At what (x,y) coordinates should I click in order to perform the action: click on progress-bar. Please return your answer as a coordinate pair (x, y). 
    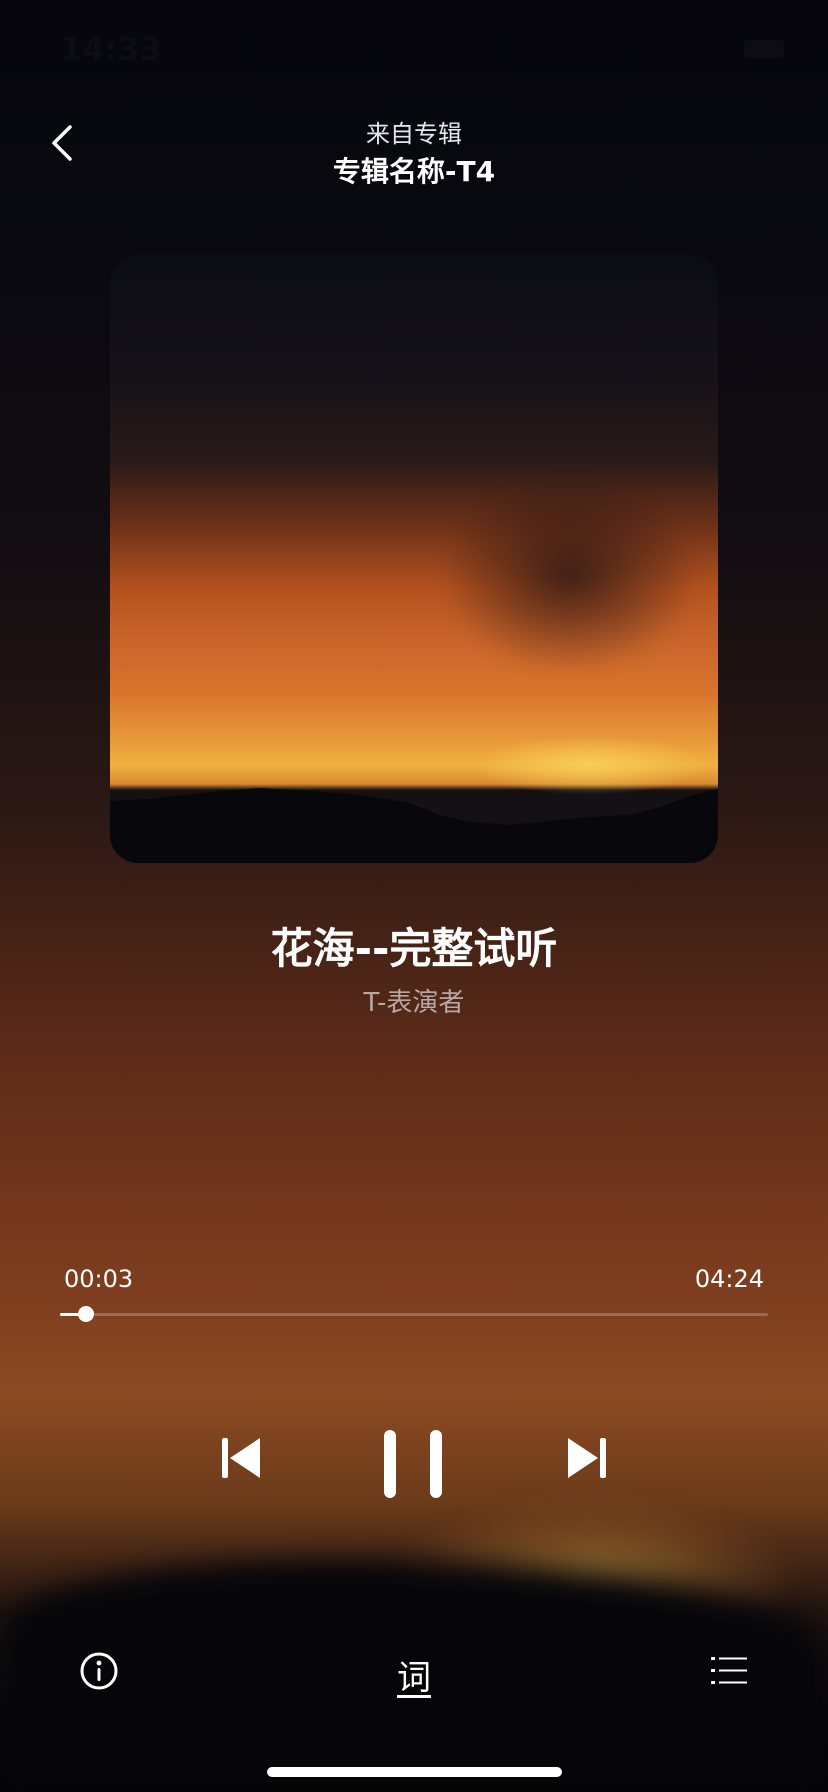
    Looking at the image, I should click on (414, 1314).